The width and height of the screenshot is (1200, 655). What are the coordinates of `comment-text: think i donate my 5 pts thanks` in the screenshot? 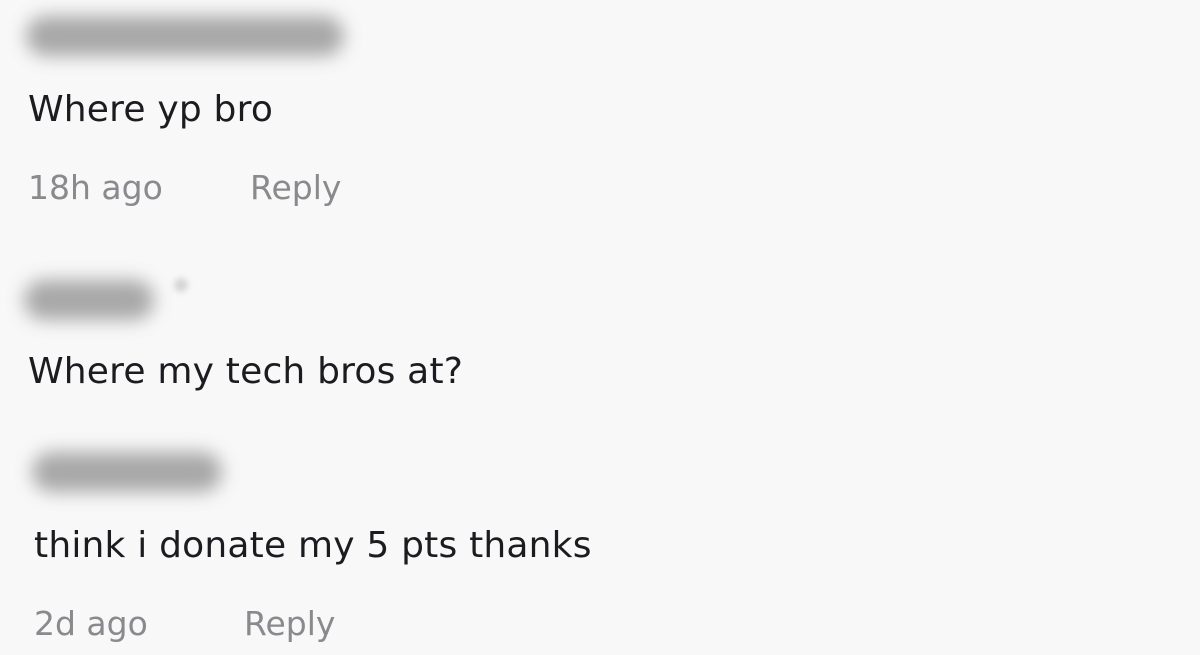 It's located at (313, 545).